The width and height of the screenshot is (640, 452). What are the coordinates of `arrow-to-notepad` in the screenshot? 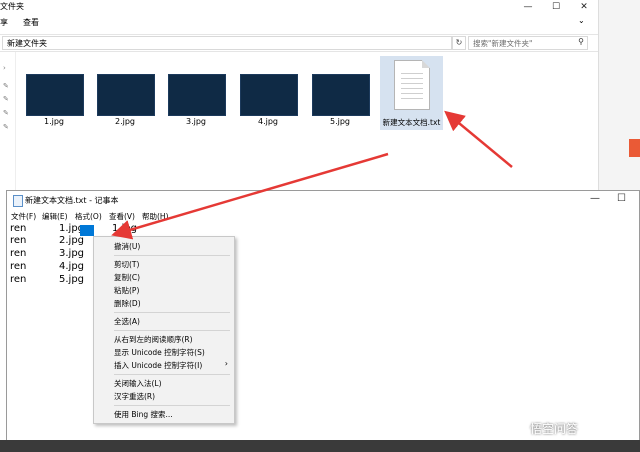 It's located at (250, 196).